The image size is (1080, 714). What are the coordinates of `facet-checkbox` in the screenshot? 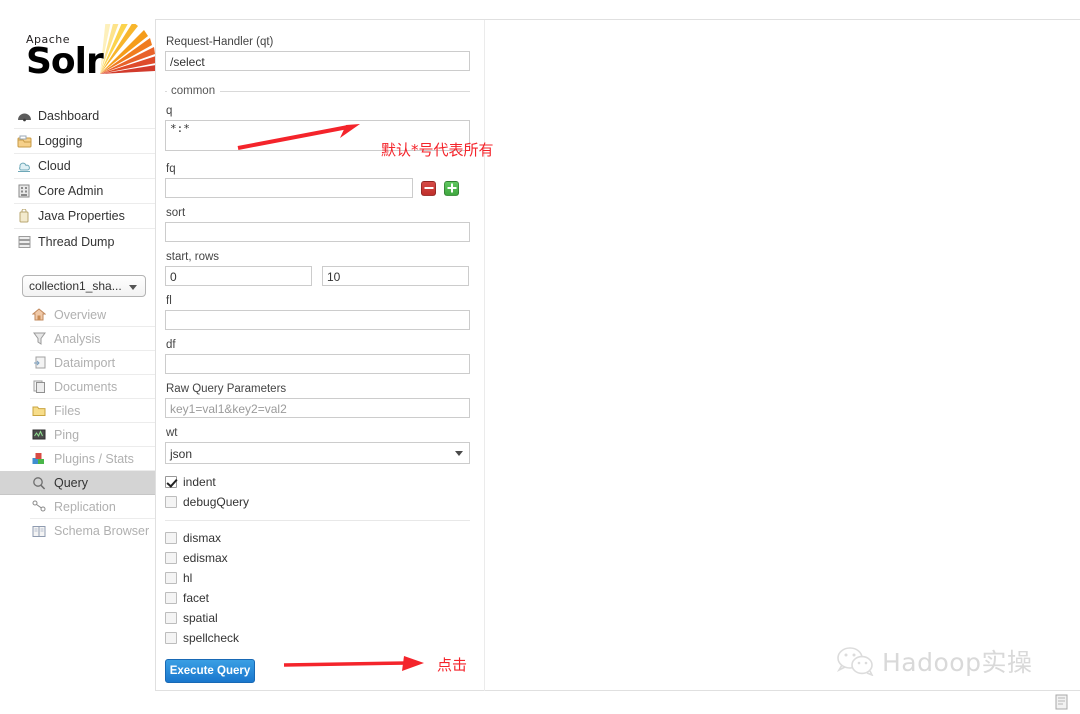 It's located at (171, 598).